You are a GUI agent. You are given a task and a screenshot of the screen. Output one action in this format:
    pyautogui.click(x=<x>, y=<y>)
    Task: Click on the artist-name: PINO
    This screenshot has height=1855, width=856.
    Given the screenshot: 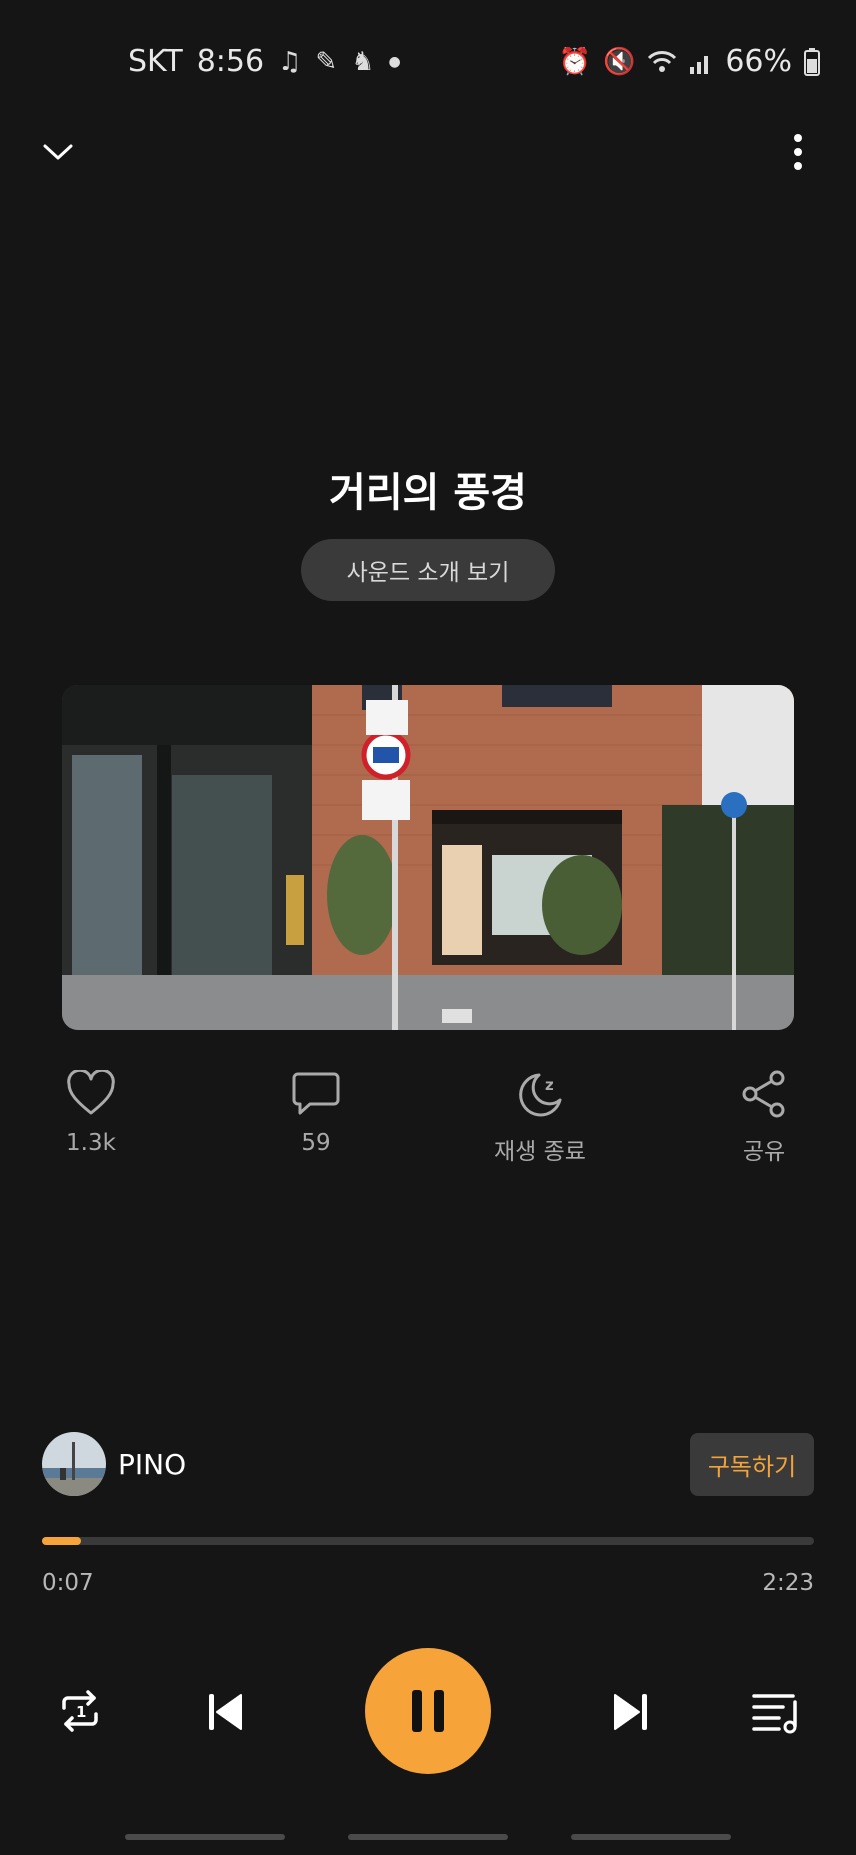 What is the action you would take?
    pyautogui.click(x=152, y=1464)
    